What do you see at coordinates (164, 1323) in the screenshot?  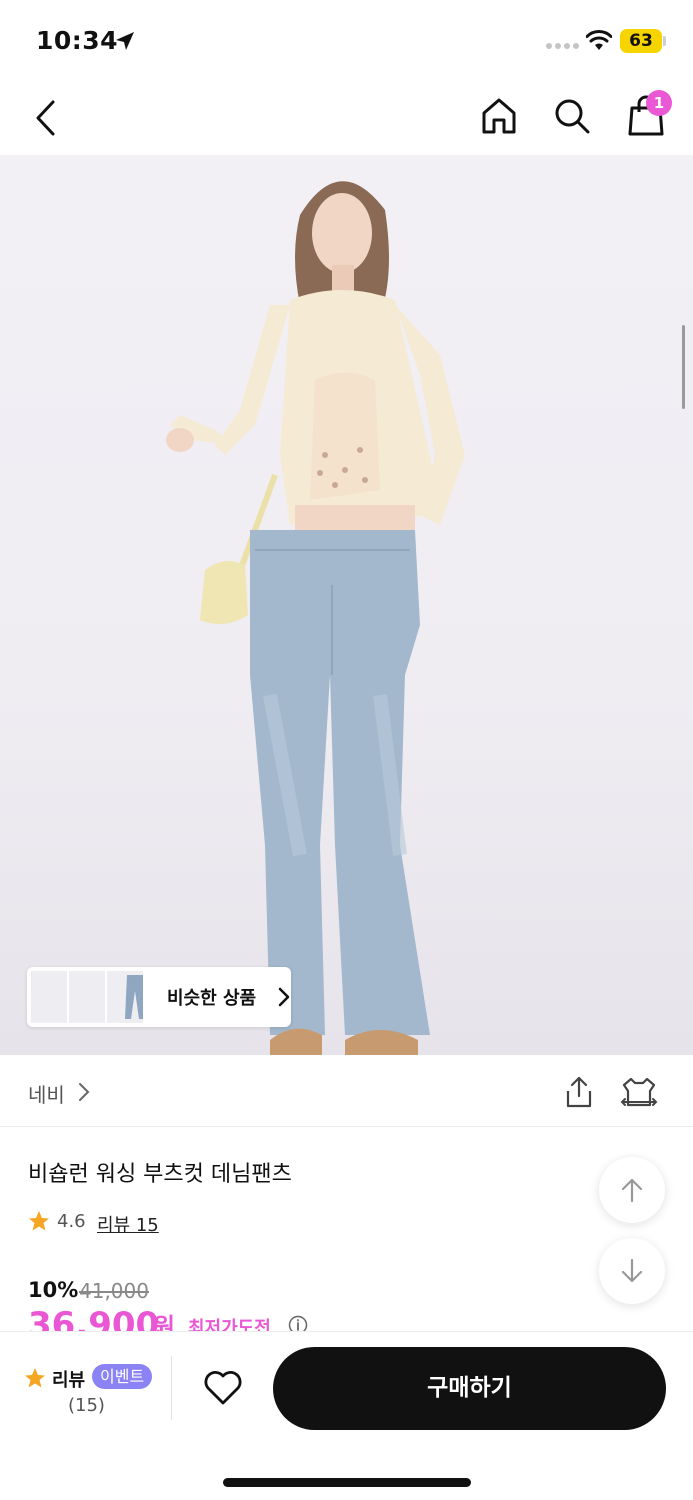 I see `price-unit: 원` at bounding box center [164, 1323].